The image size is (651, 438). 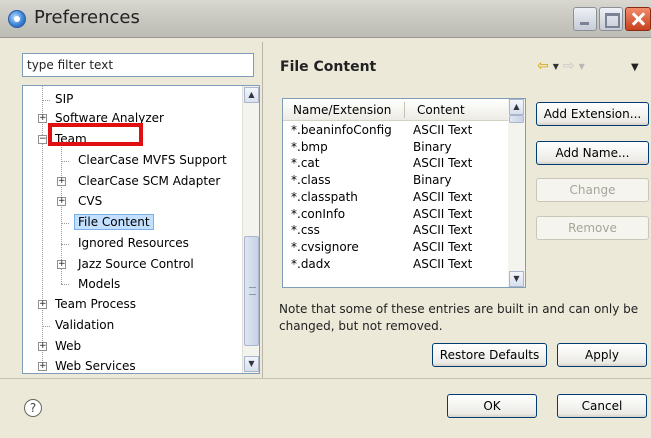 I want to click on help-icon: ?, so click(x=33, y=408).